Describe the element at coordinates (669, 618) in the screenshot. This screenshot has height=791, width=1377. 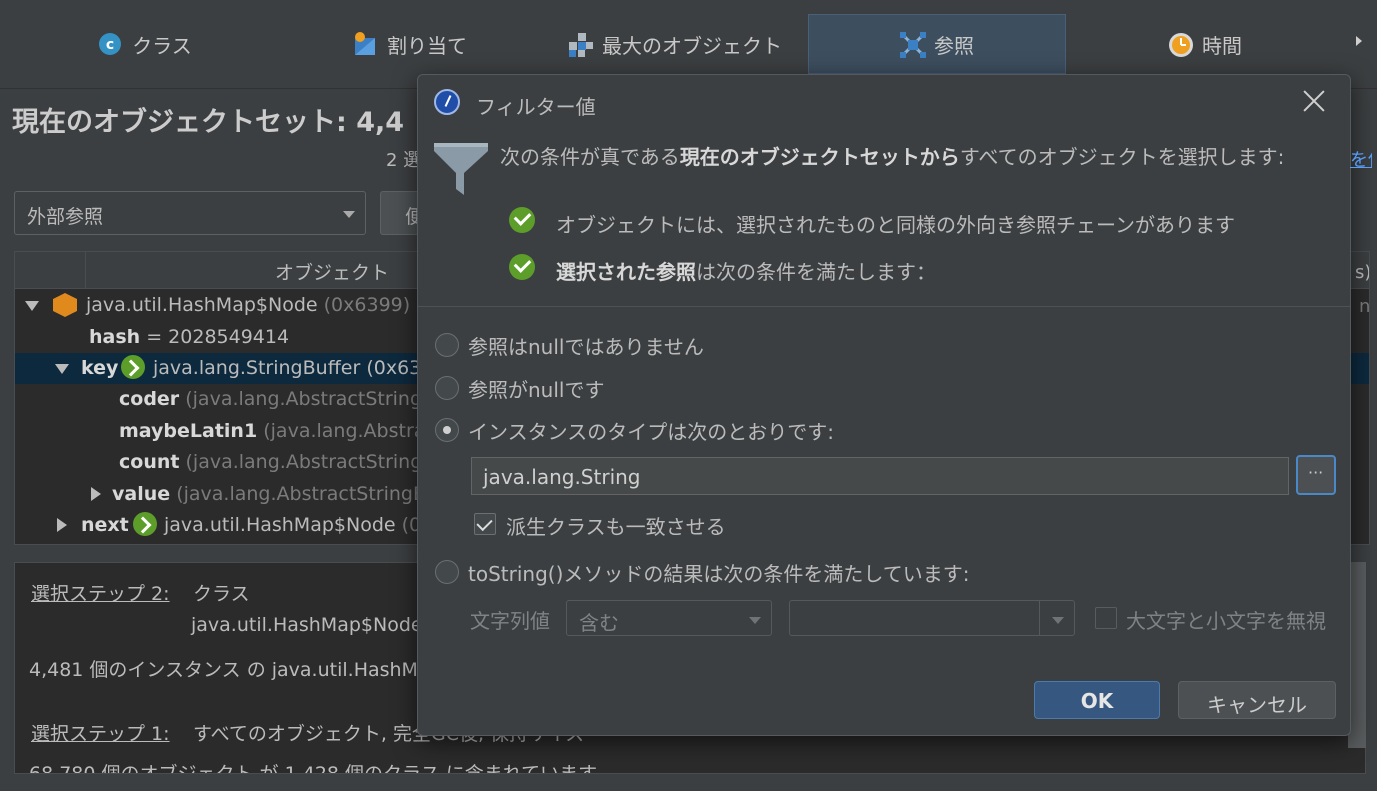
I see `match-mode-select: 含む` at that location.